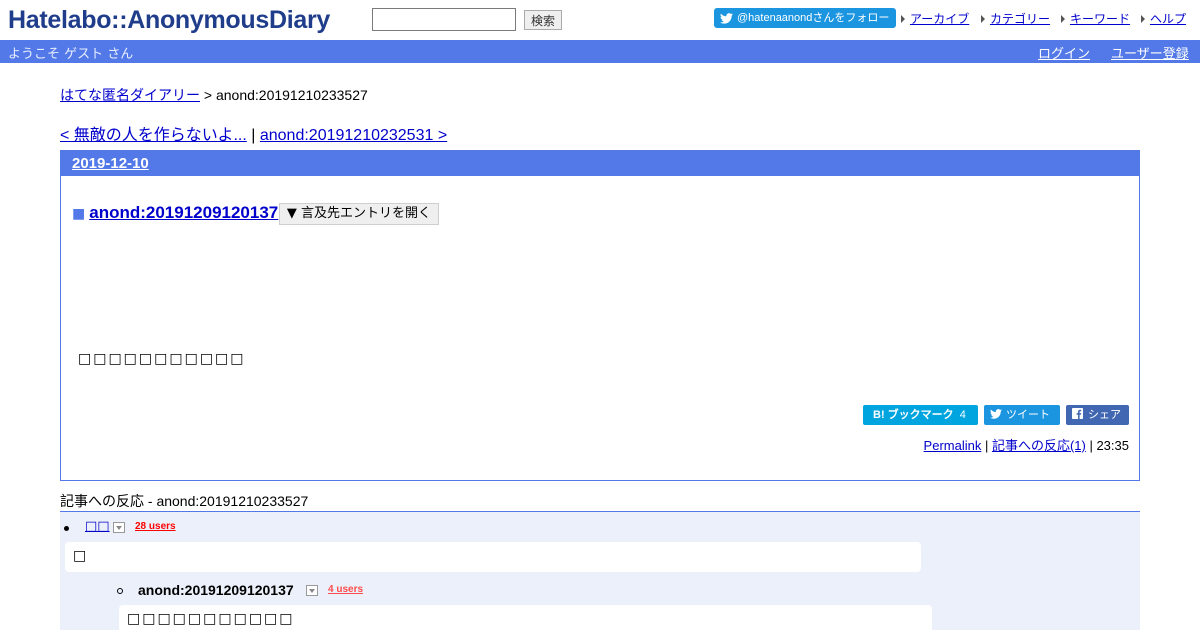 The image size is (1200, 630). What do you see at coordinates (110, 163) in the screenshot?
I see `day-date-link: 2019-12-10` at bounding box center [110, 163].